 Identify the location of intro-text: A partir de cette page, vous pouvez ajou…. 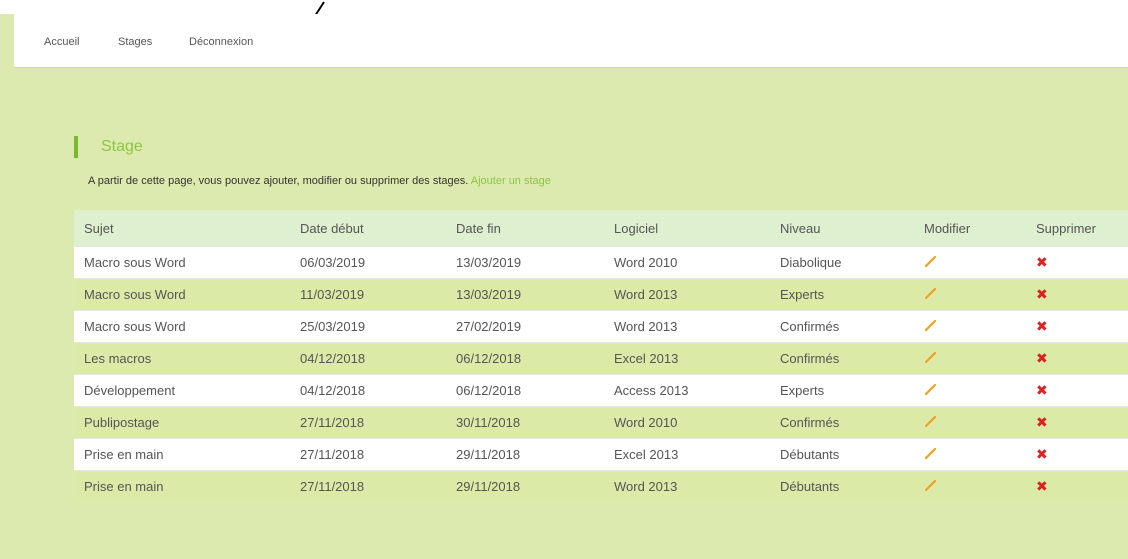
(319, 181).